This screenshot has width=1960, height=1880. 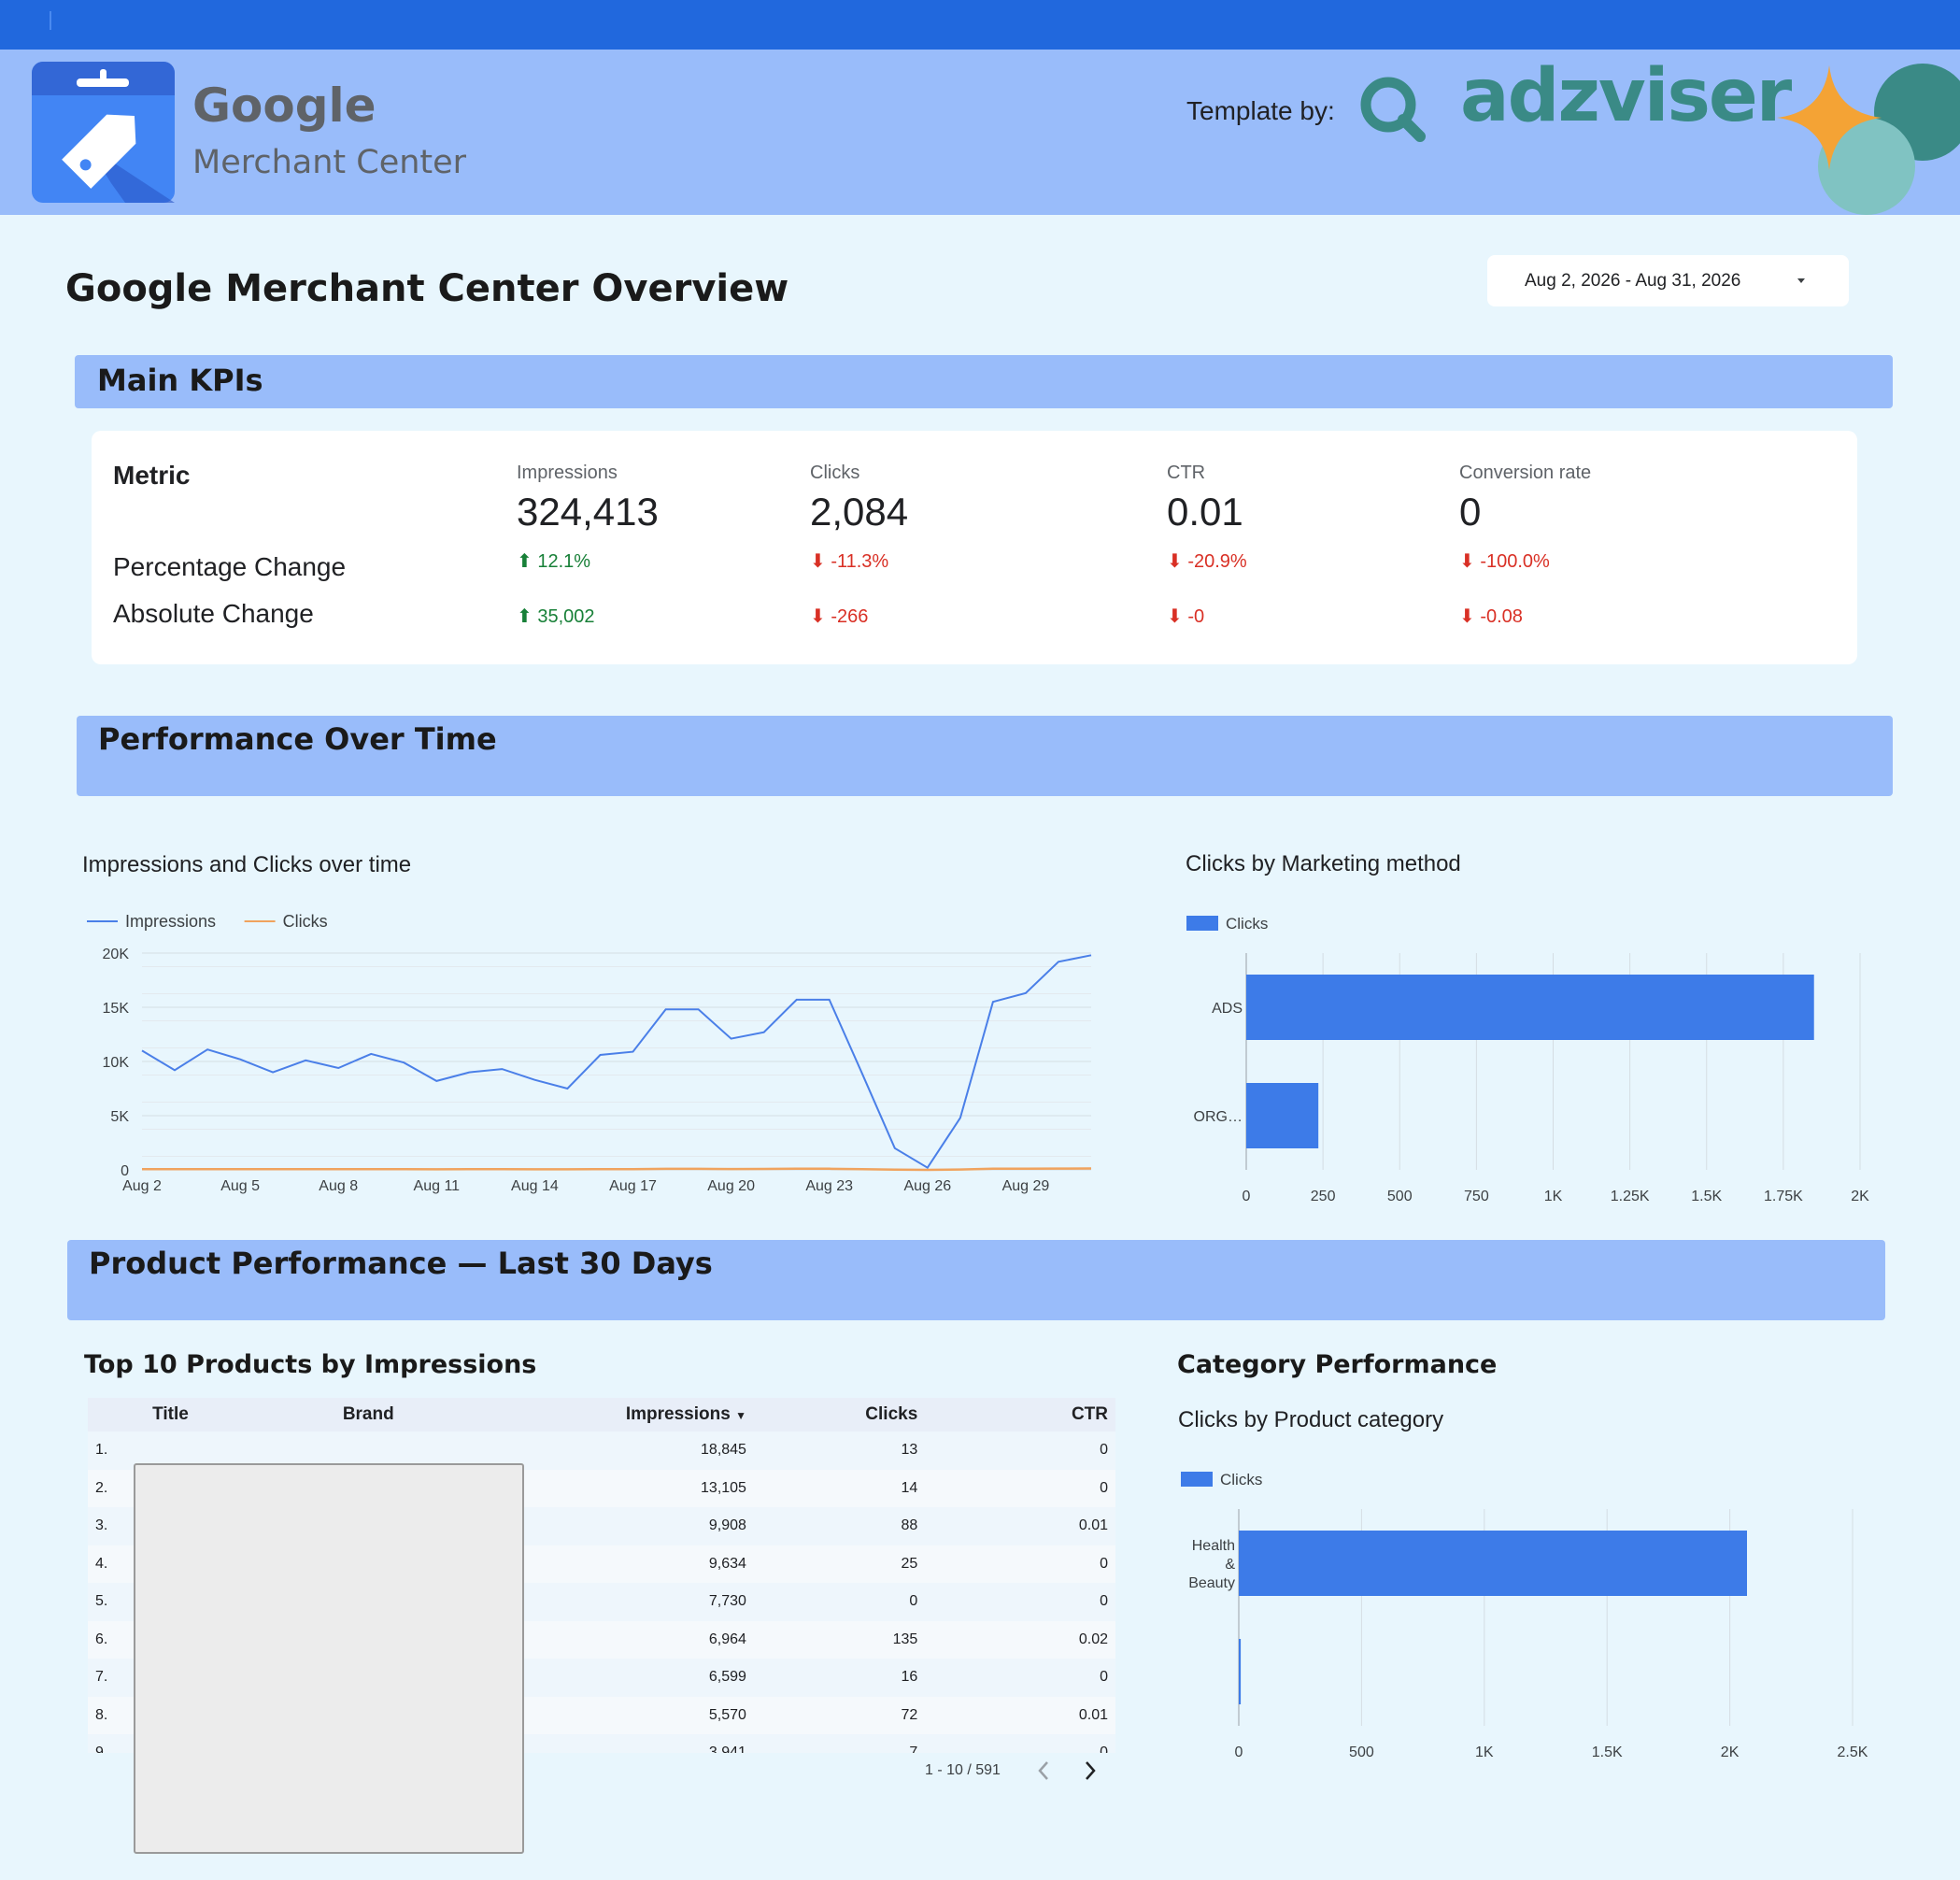 I want to click on kpi-conversion-abs: ⬇ -0.08, so click(x=1491, y=616).